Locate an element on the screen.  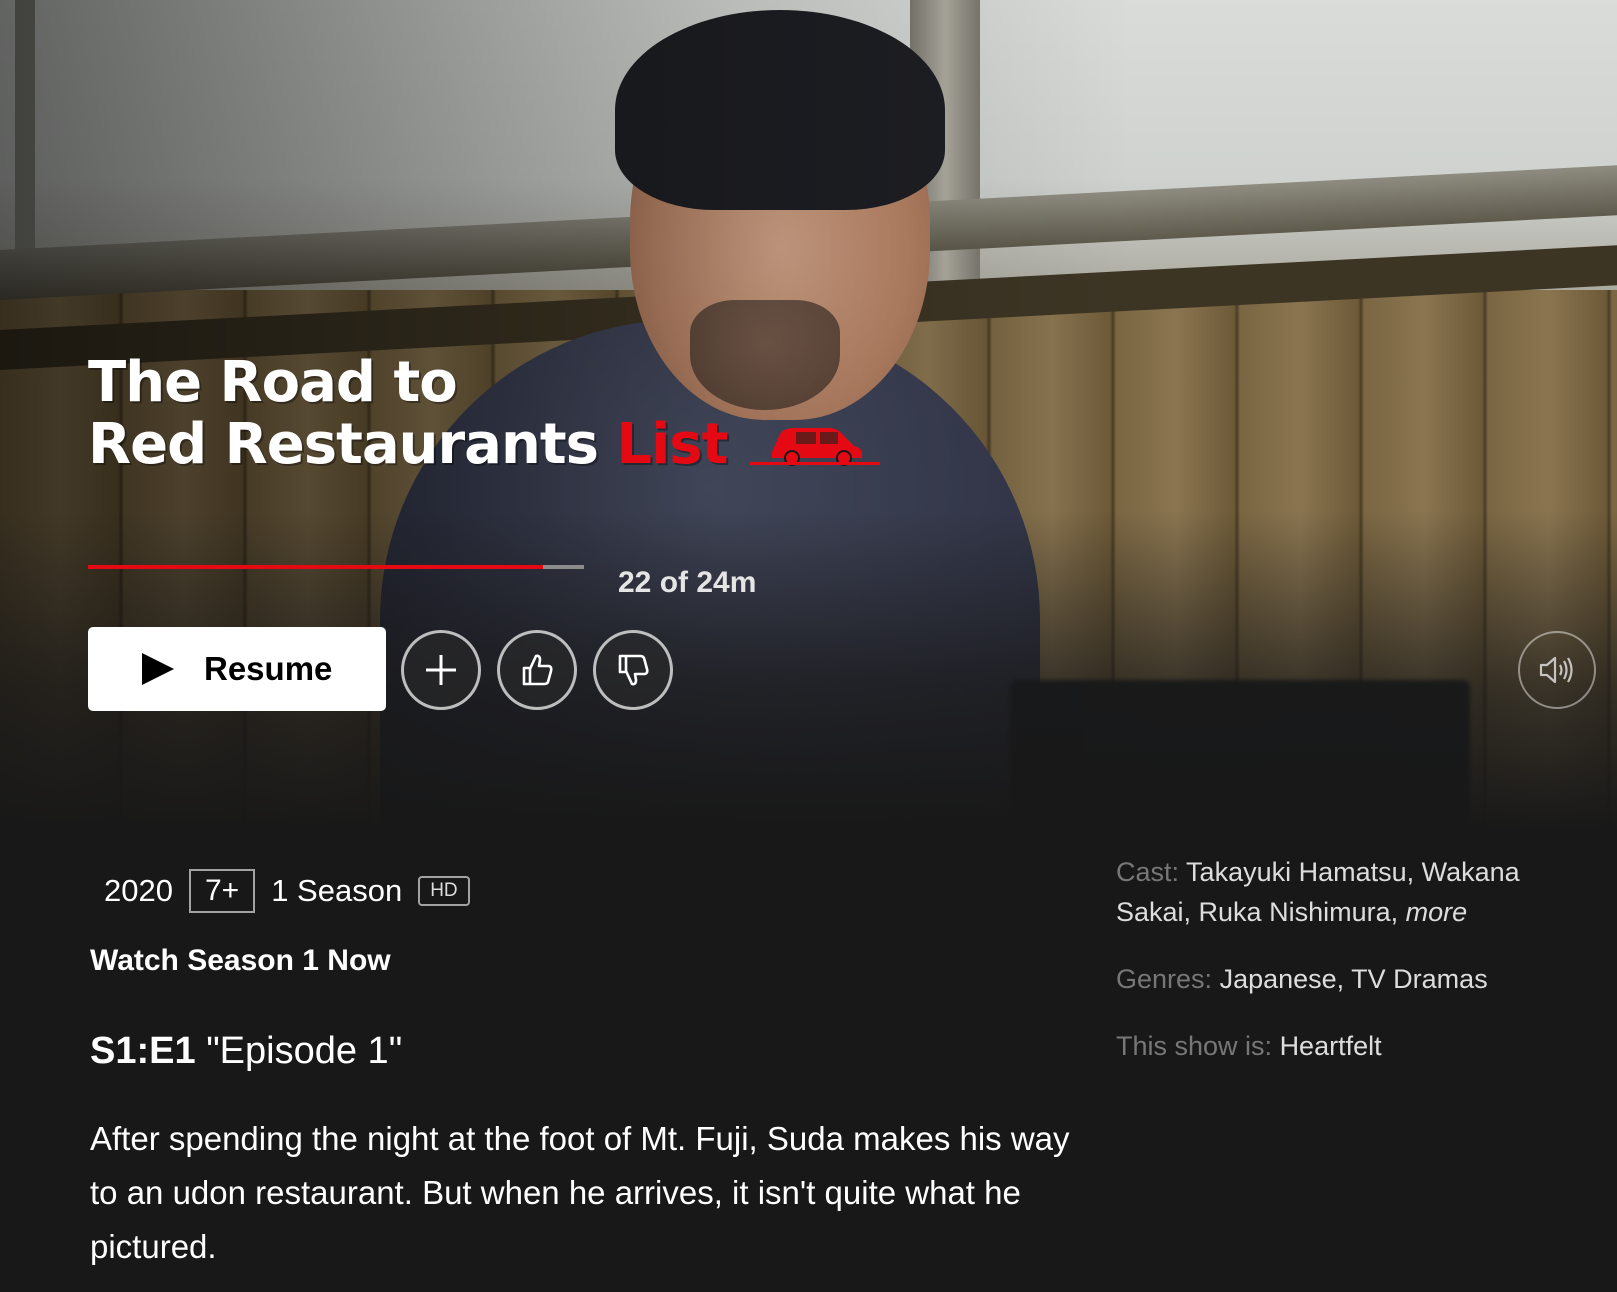
episode-heading: S1:E1 "Episode 1" is located at coordinates (246, 1051).